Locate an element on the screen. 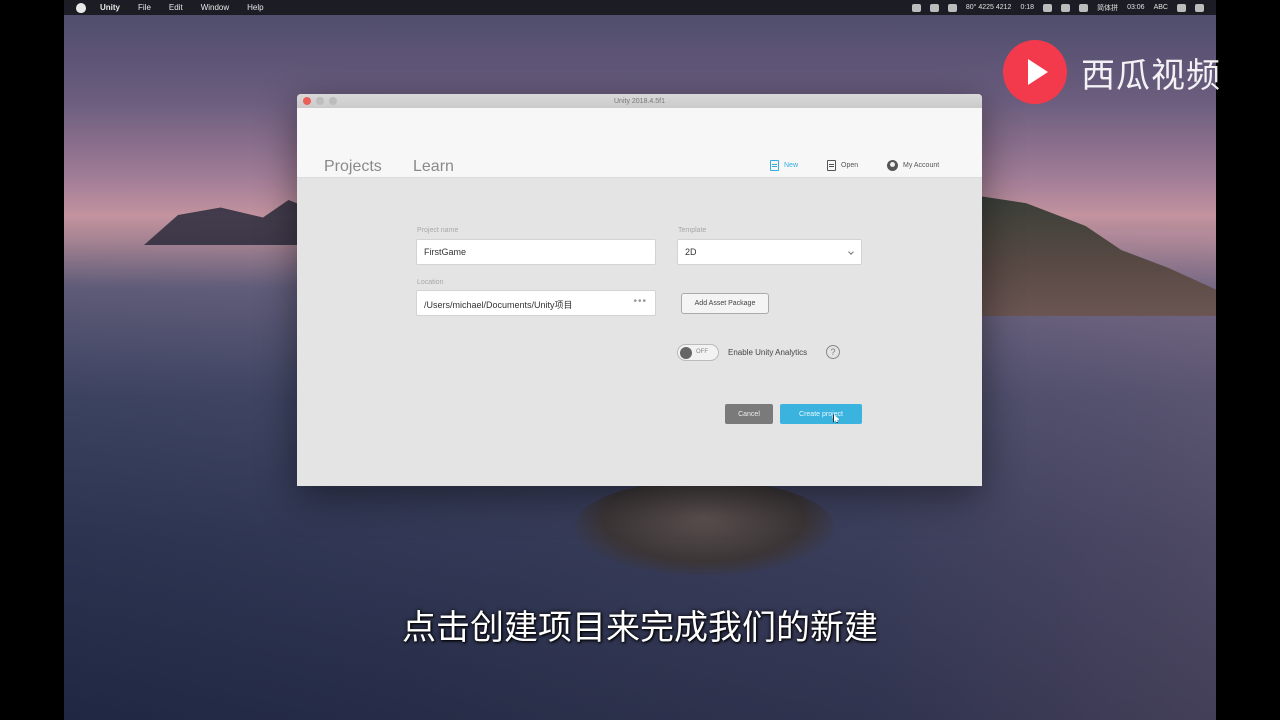 This screenshot has height=720, width=1280. project-name-label: Project name is located at coordinates (438, 230).